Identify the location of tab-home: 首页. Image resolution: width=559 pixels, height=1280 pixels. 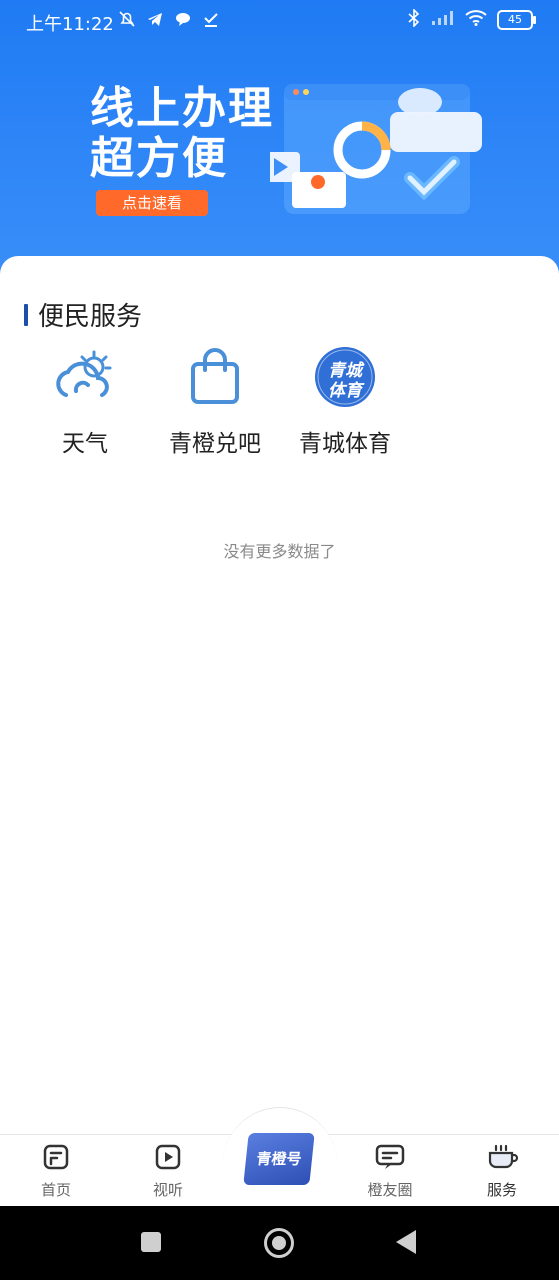
(56, 1171).